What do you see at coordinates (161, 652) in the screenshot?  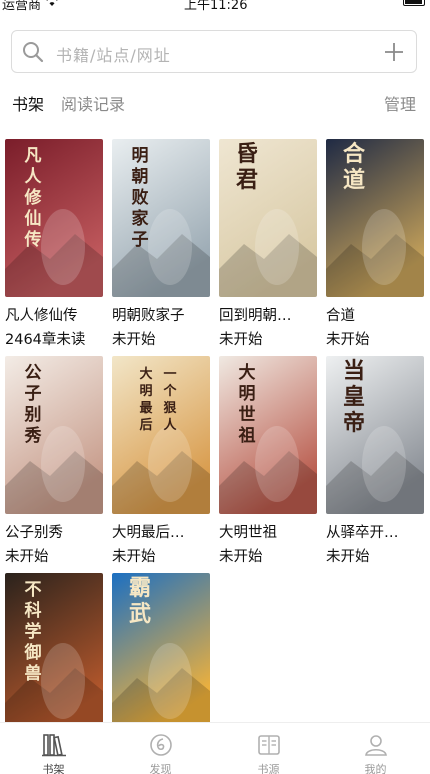 I see `book-cover: 霸武` at bounding box center [161, 652].